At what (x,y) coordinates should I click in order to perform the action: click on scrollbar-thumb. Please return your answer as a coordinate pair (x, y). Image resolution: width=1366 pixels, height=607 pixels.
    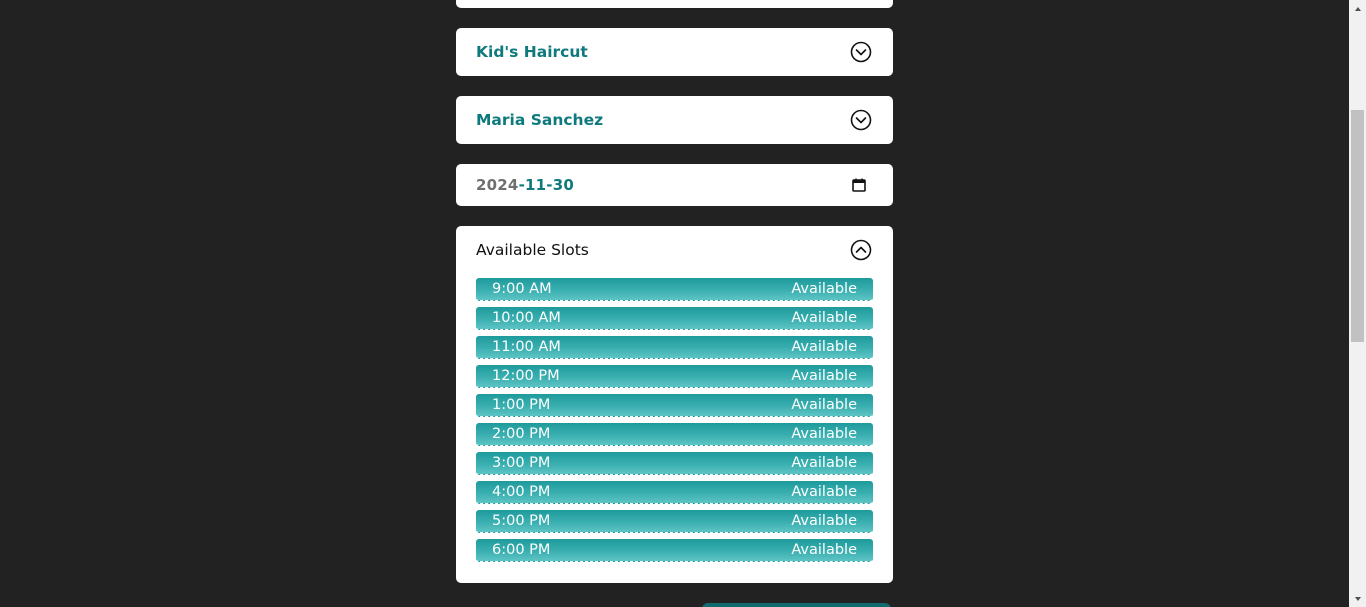
    Looking at the image, I should click on (1357, 226).